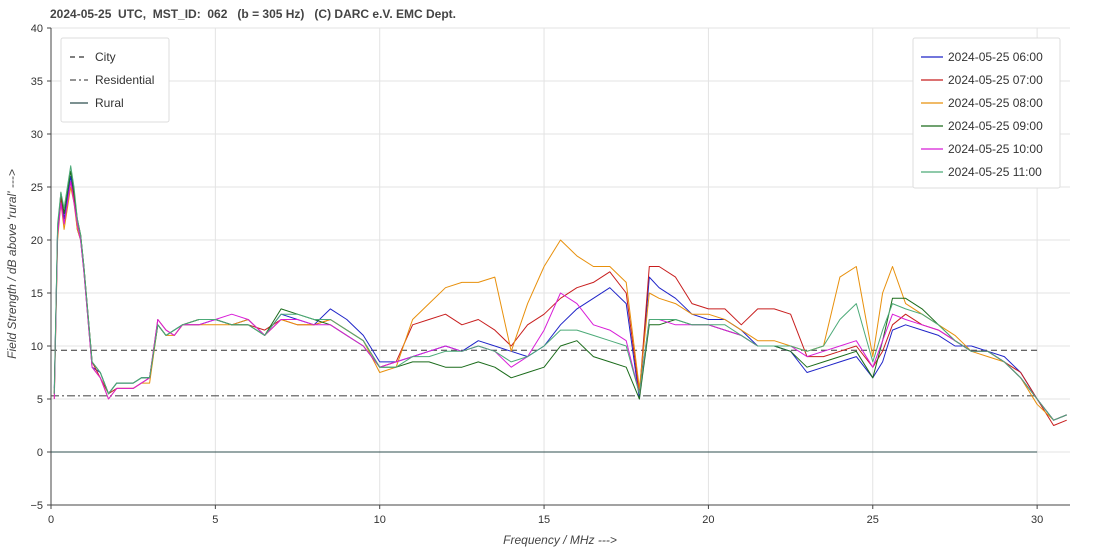 This screenshot has width=1100, height=550. I want to click on x-tick-label: 15, so click(544, 520).